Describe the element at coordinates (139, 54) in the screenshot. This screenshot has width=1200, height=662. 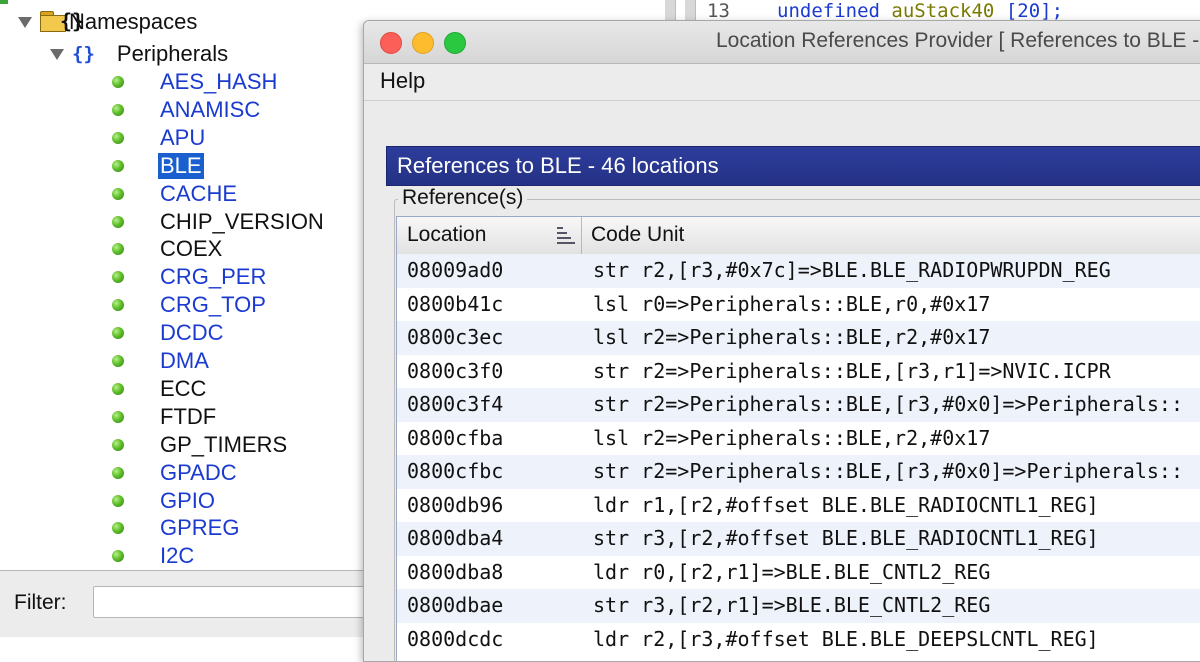
I see `tree-node-peripherals: {} Peripherals` at that location.